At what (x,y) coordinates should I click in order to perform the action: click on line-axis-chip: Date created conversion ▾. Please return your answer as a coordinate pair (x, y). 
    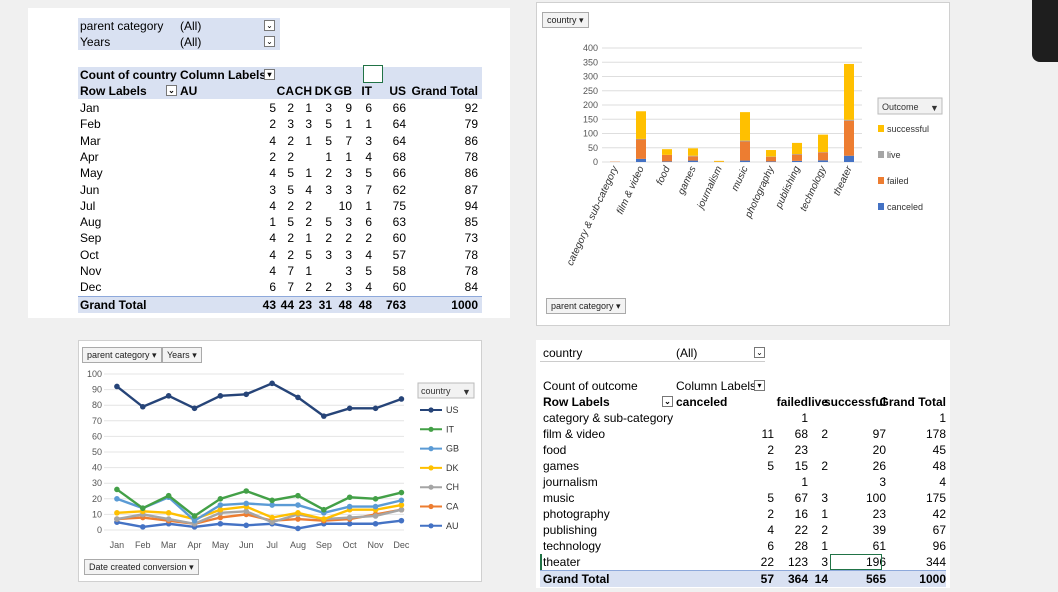
    Looking at the image, I should click on (141, 567).